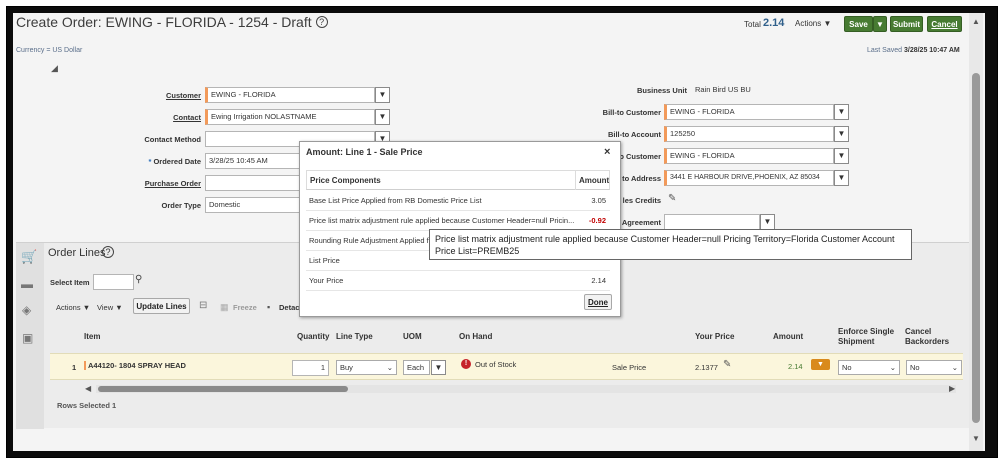 This screenshot has width=1004, height=465. I want to click on save-button: Save, so click(858, 24).